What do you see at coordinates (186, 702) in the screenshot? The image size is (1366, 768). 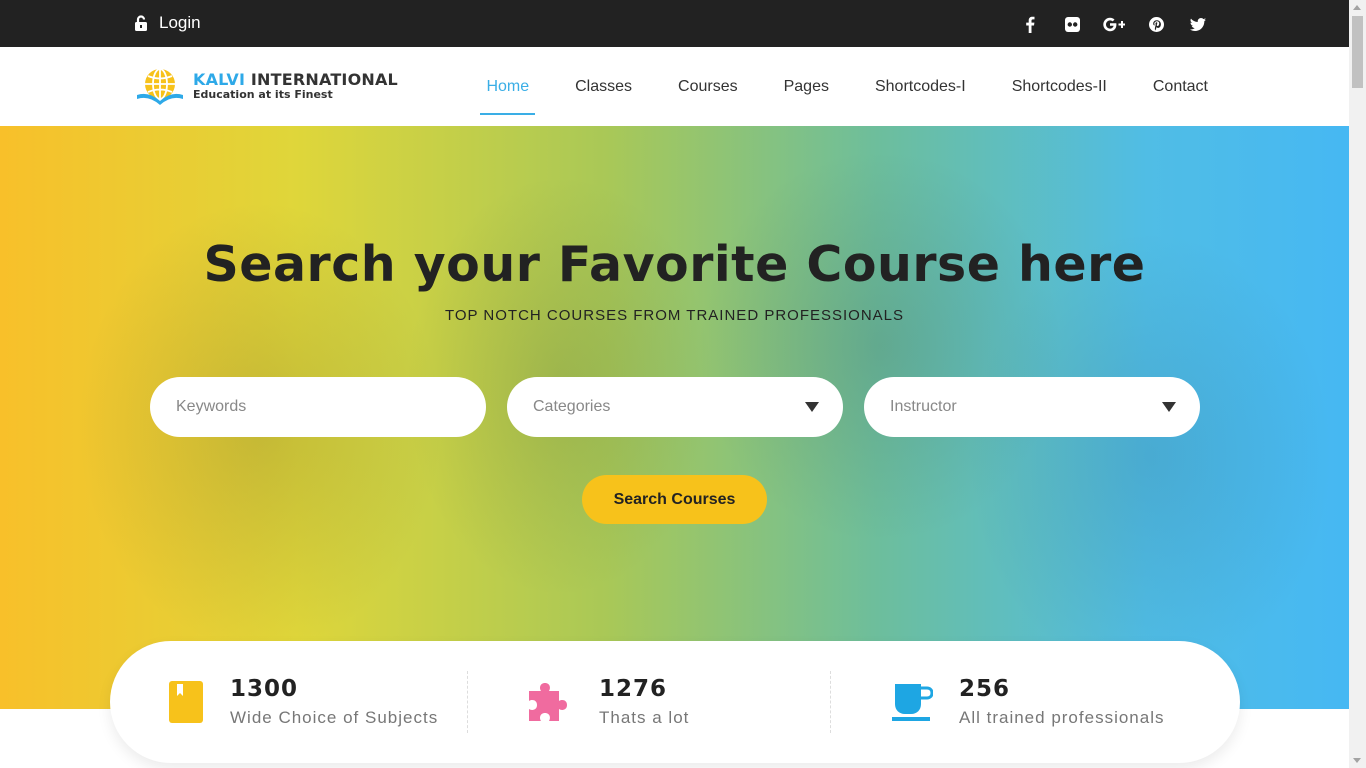 I see `book-icon` at bounding box center [186, 702].